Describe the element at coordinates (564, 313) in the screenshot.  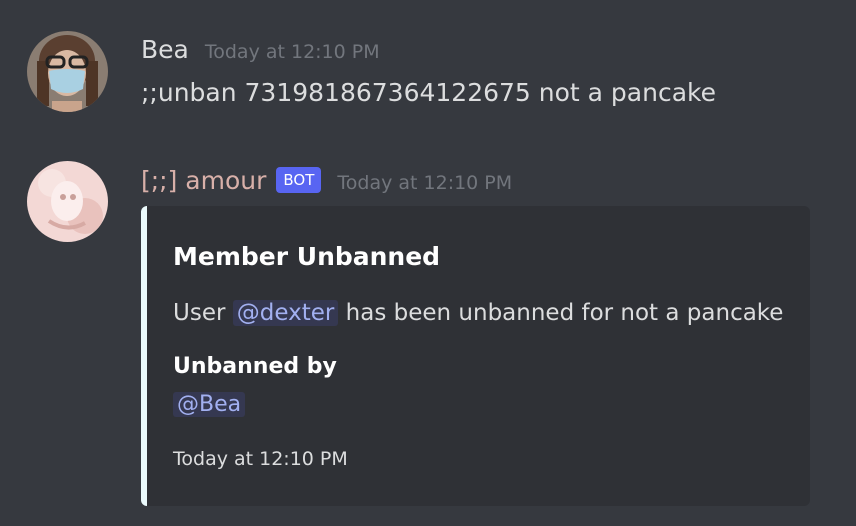
I see `embed-description-suffix: has been unbanned for not a pancake` at that location.